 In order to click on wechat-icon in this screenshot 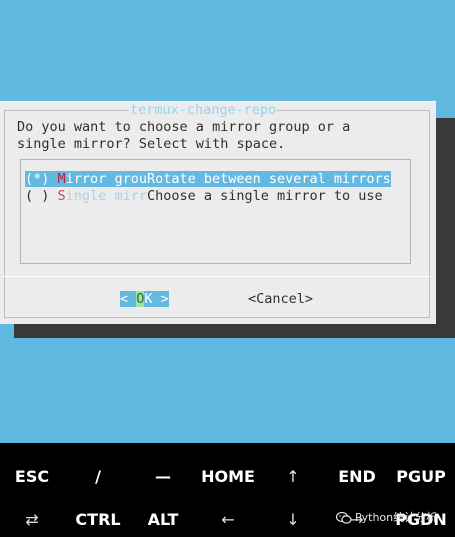, I will do `click(344, 517)`.